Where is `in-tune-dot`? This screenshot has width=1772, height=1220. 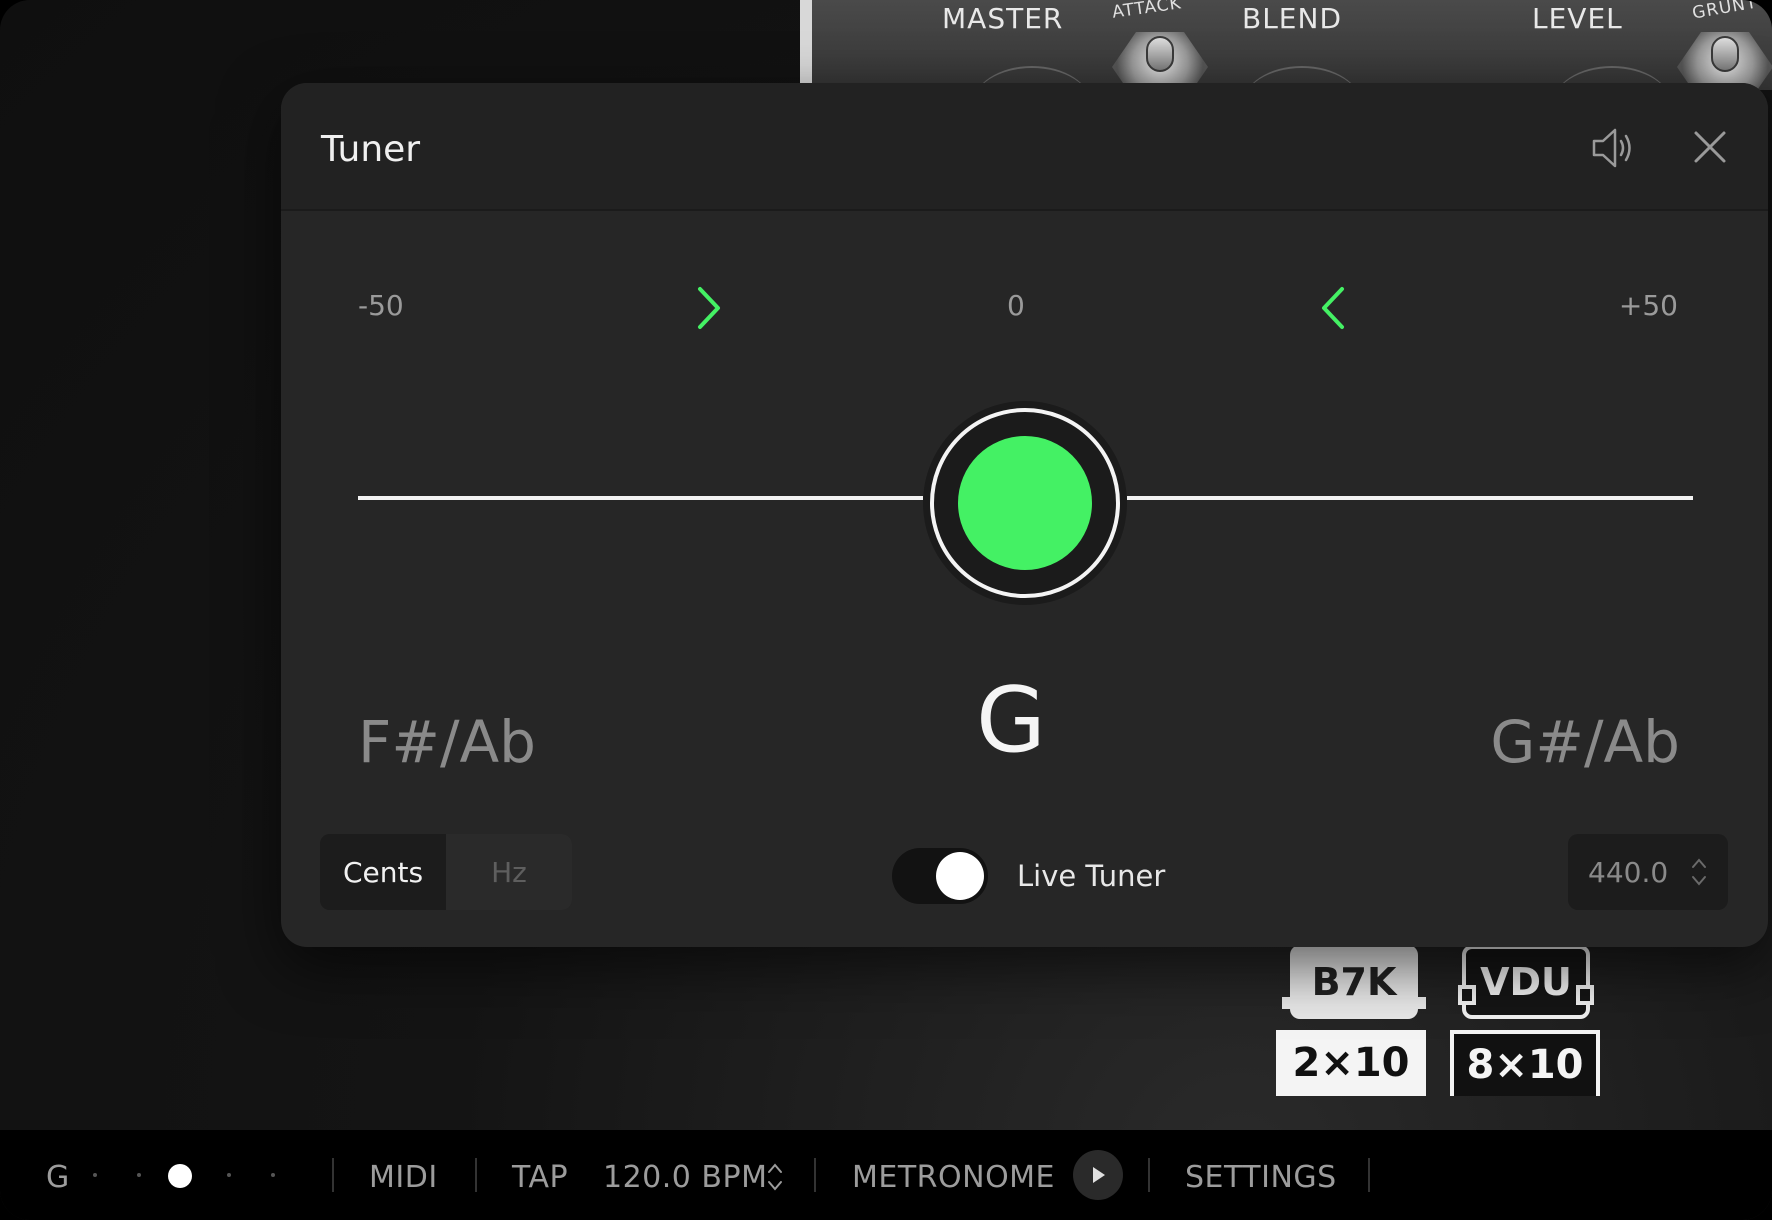
in-tune-dot is located at coordinates (1025, 503).